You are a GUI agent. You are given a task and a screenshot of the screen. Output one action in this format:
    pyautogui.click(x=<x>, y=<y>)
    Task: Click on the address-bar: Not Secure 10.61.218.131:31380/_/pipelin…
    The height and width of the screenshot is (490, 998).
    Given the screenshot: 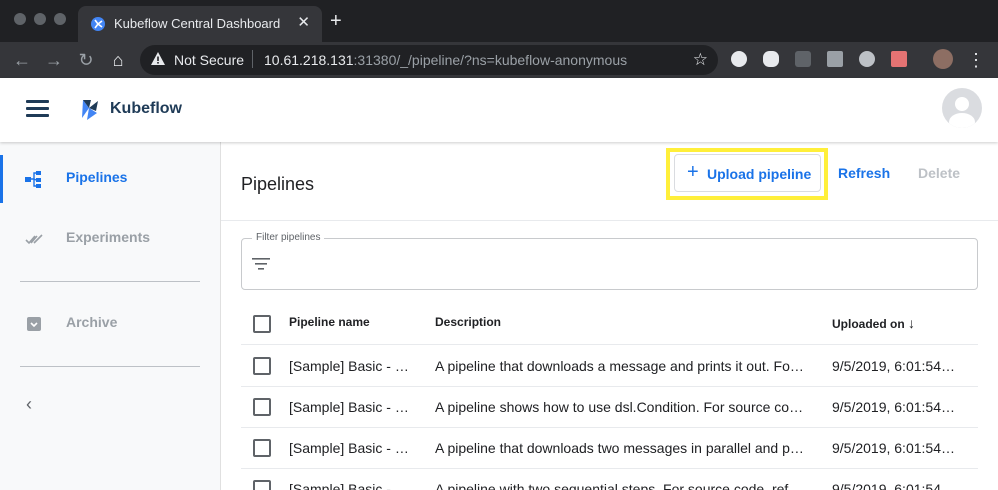 What is the action you would take?
    pyautogui.click(x=429, y=60)
    